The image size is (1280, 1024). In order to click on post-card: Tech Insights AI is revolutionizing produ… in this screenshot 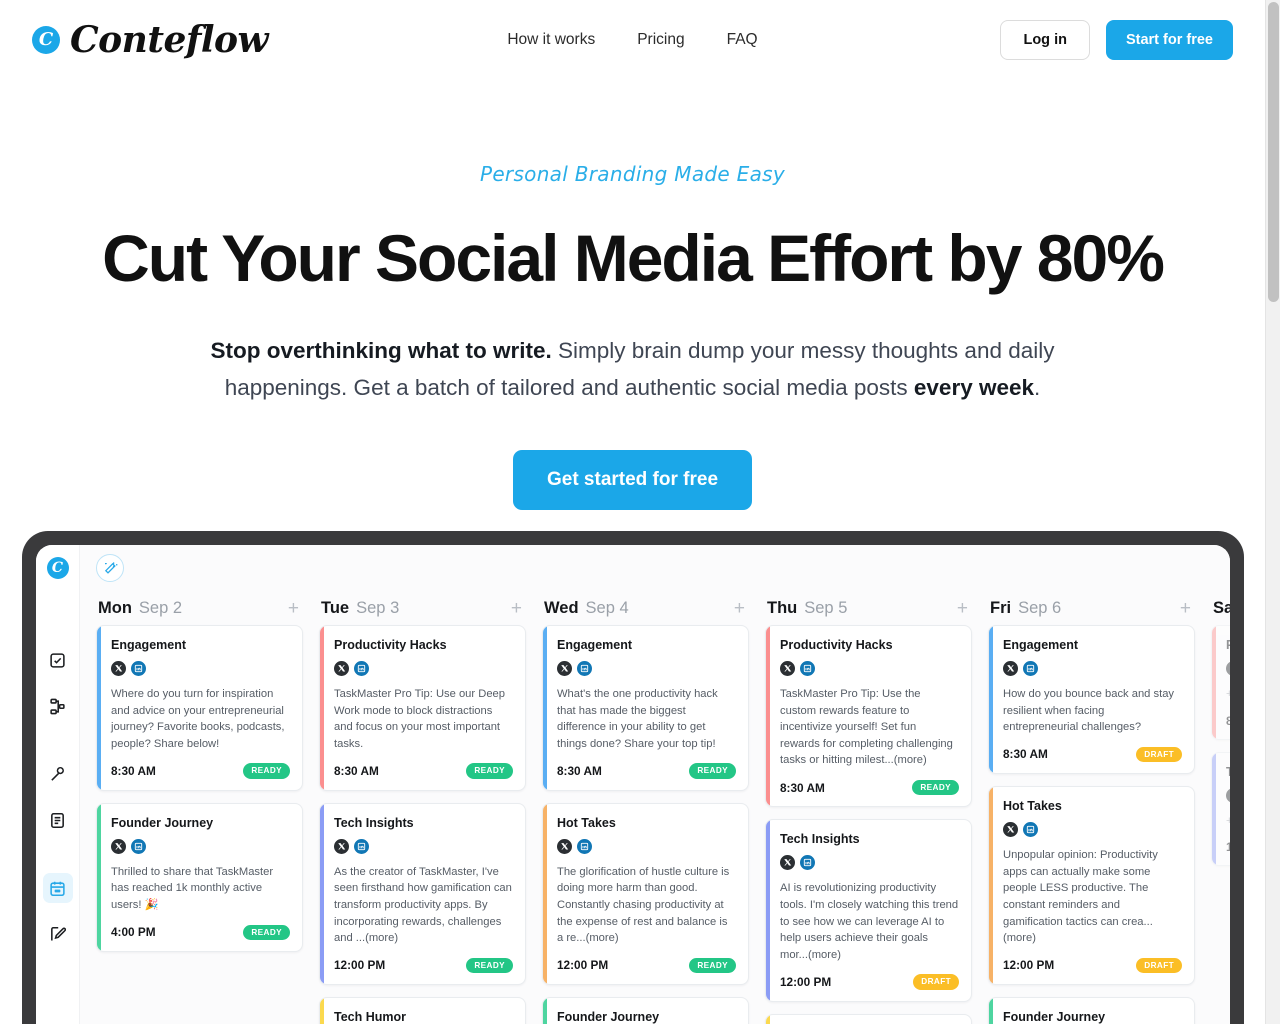, I will do `click(868, 910)`.